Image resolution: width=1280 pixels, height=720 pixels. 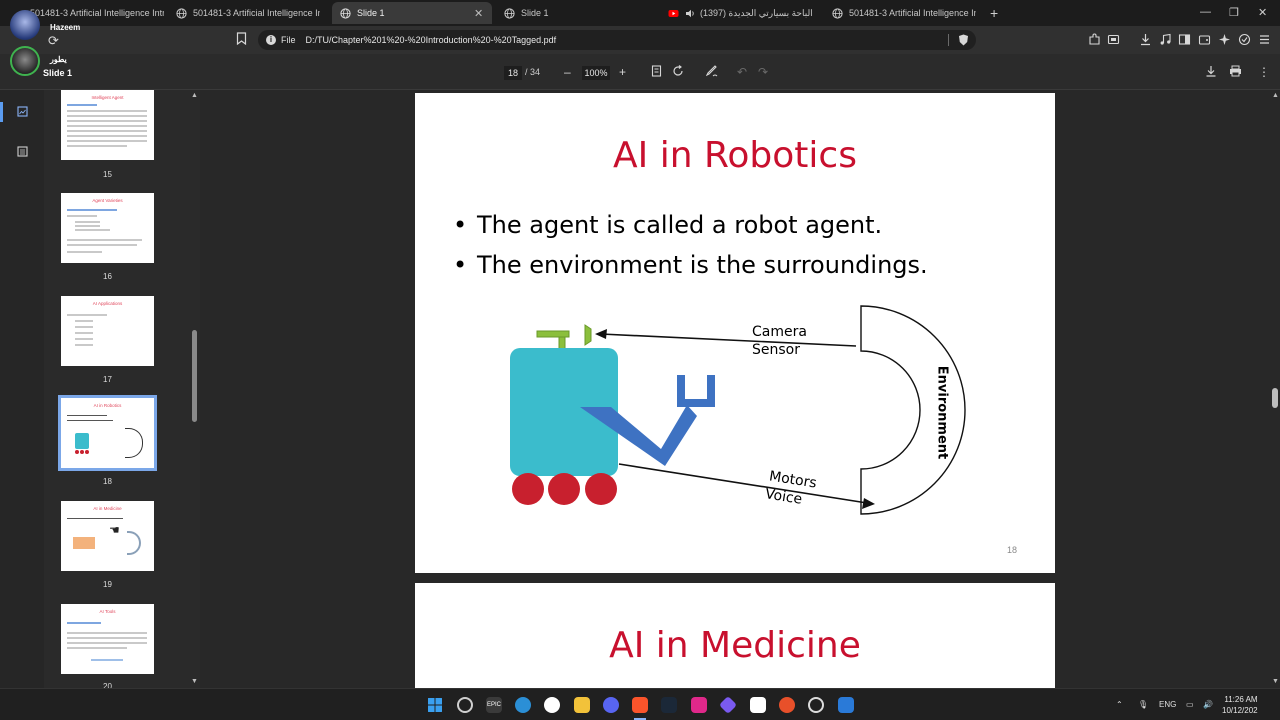 What do you see at coordinates (758, 705) in the screenshot?
I see `bm-app-icon` at bounding box center [758, 705].